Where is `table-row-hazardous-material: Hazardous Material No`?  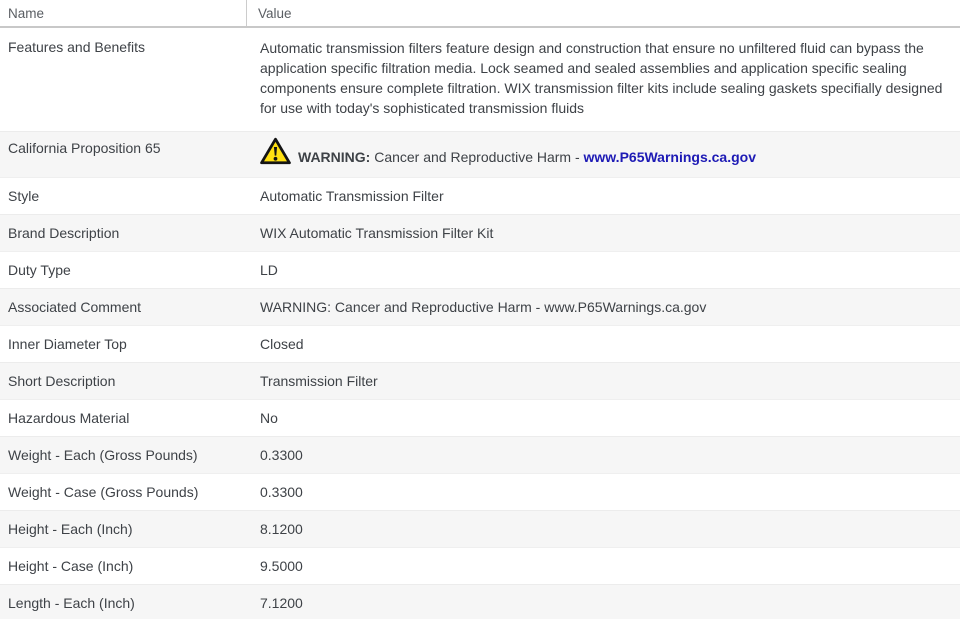
table-row-hazardous-material: Hazardous Material No is located at coordinates (480, 418).